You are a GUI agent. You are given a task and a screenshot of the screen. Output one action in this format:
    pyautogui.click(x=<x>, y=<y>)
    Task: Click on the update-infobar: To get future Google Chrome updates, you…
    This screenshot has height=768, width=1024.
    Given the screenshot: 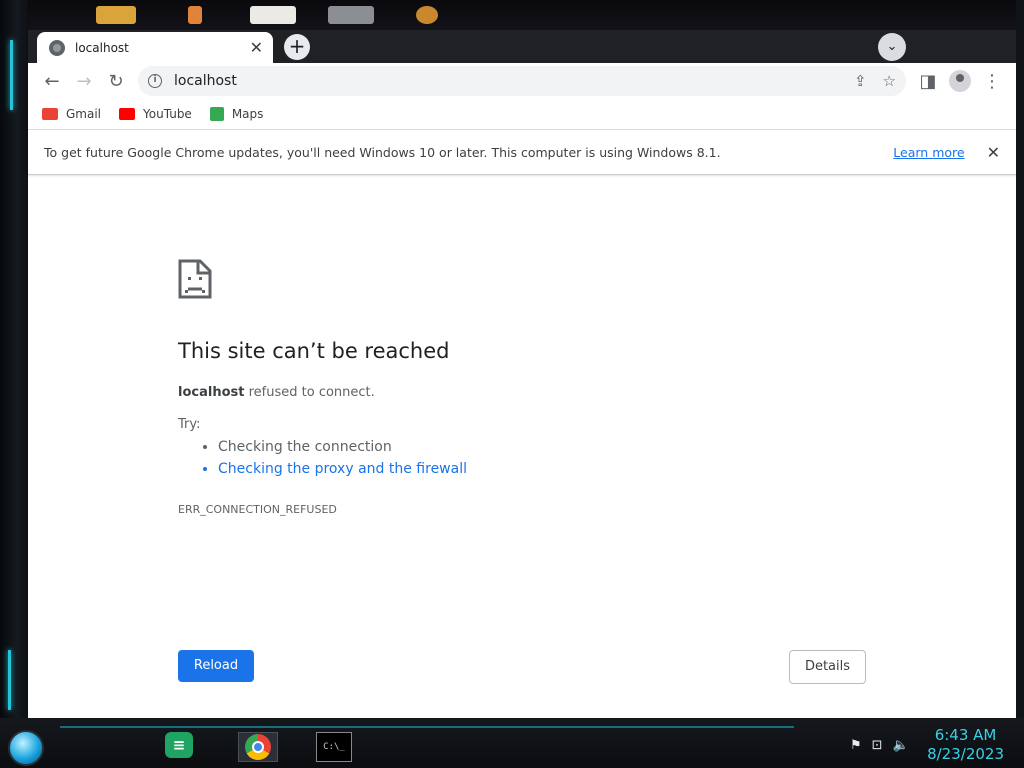 What is the action you would take?
    pyautogui.click(x=522, y=152)
    